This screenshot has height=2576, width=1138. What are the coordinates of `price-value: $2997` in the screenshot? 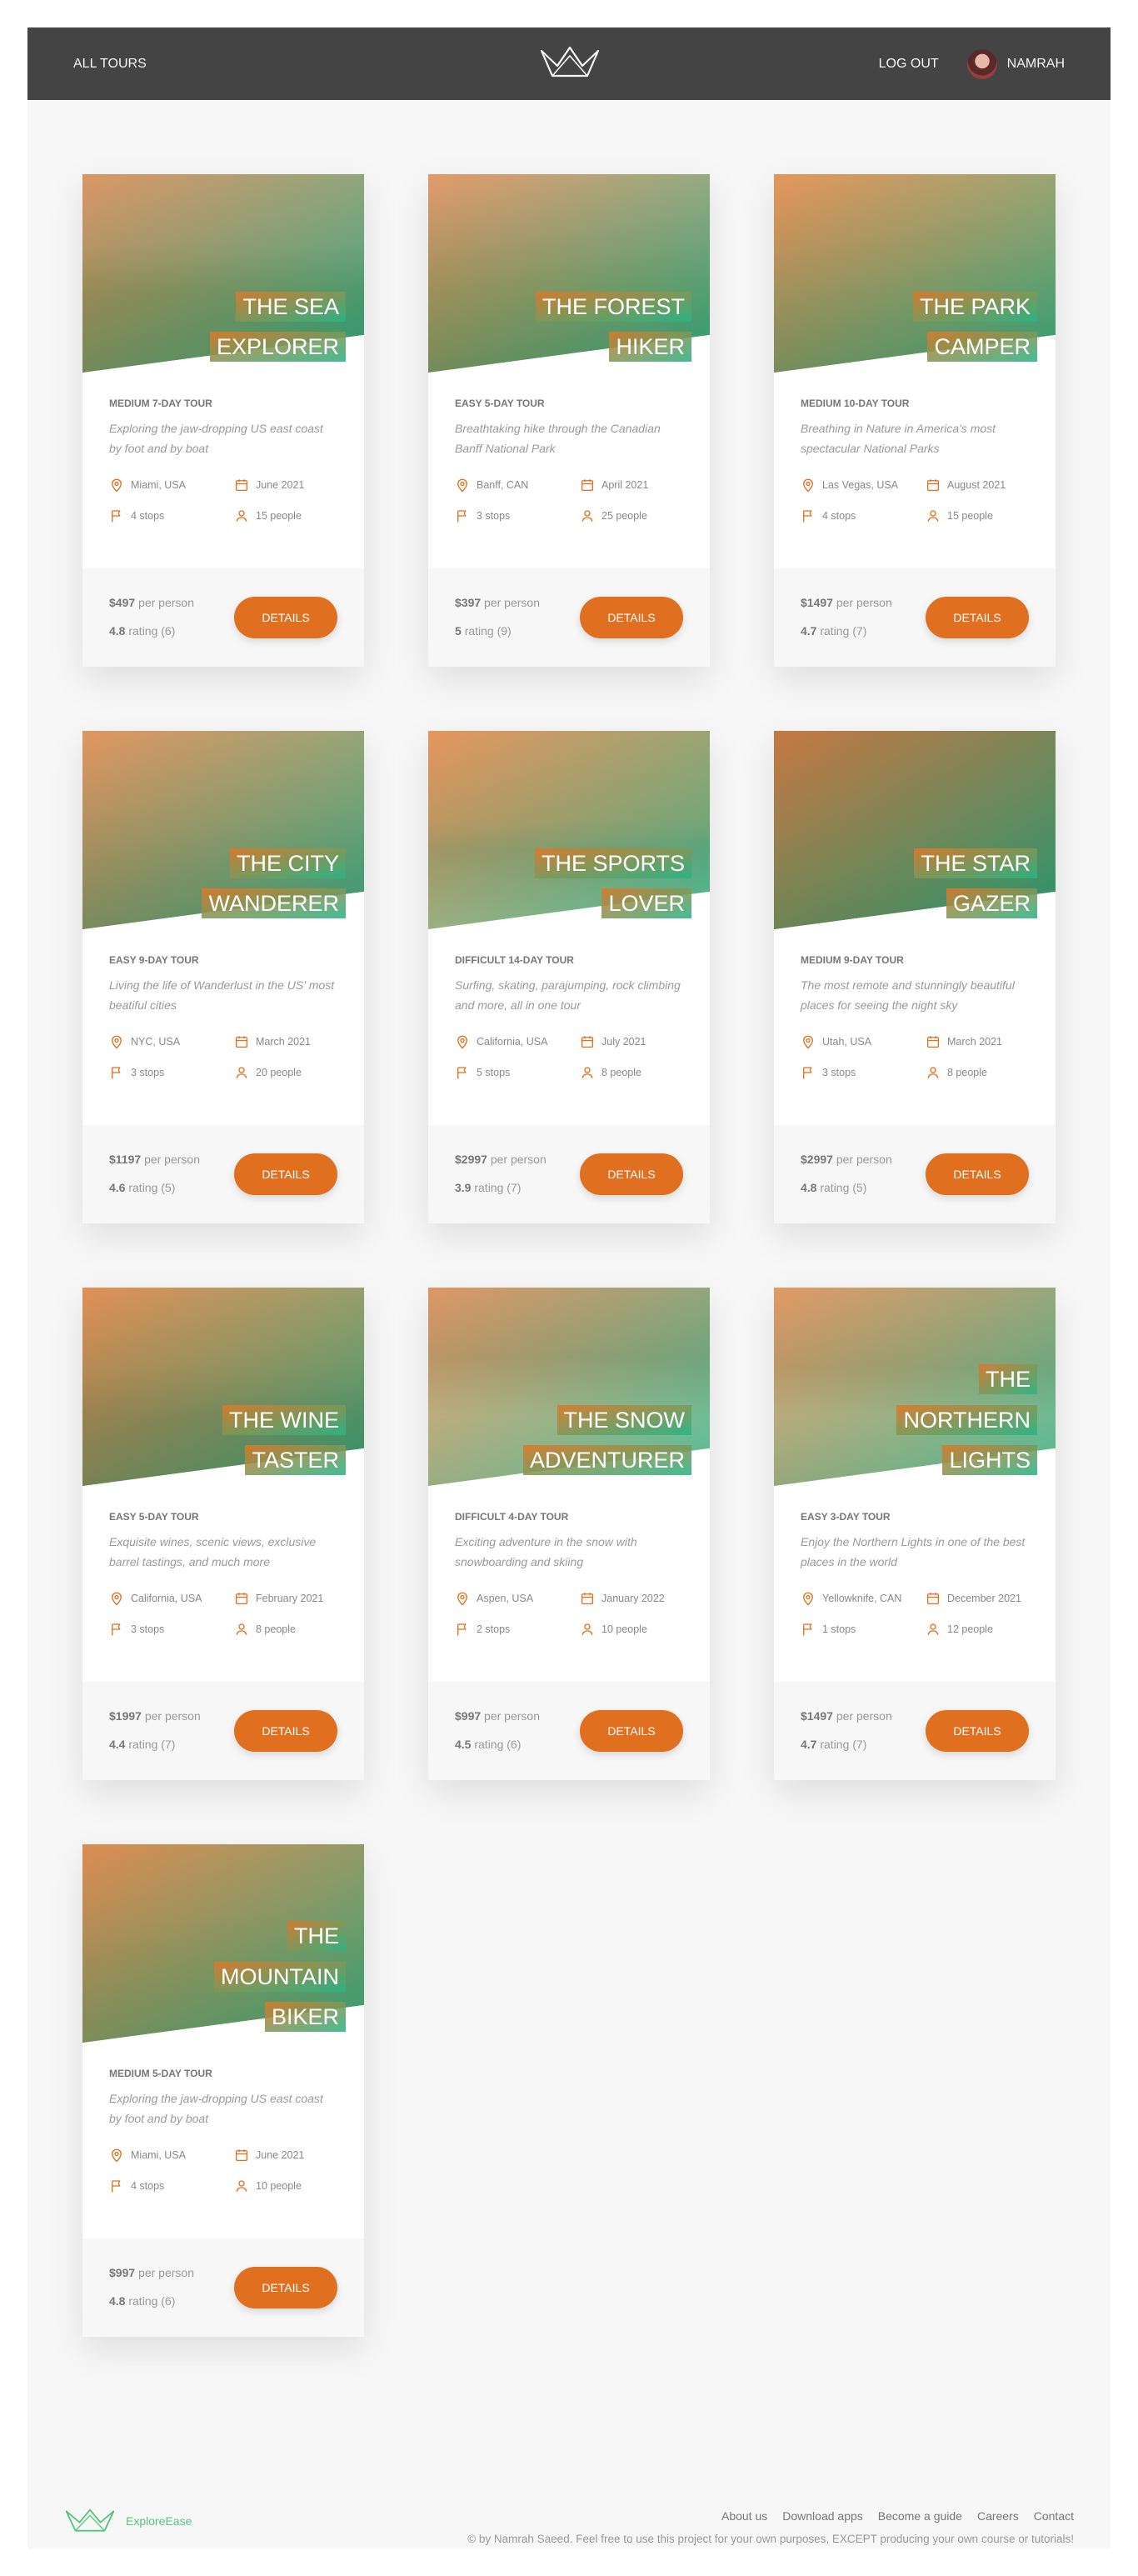 It's located at (471, 1160).